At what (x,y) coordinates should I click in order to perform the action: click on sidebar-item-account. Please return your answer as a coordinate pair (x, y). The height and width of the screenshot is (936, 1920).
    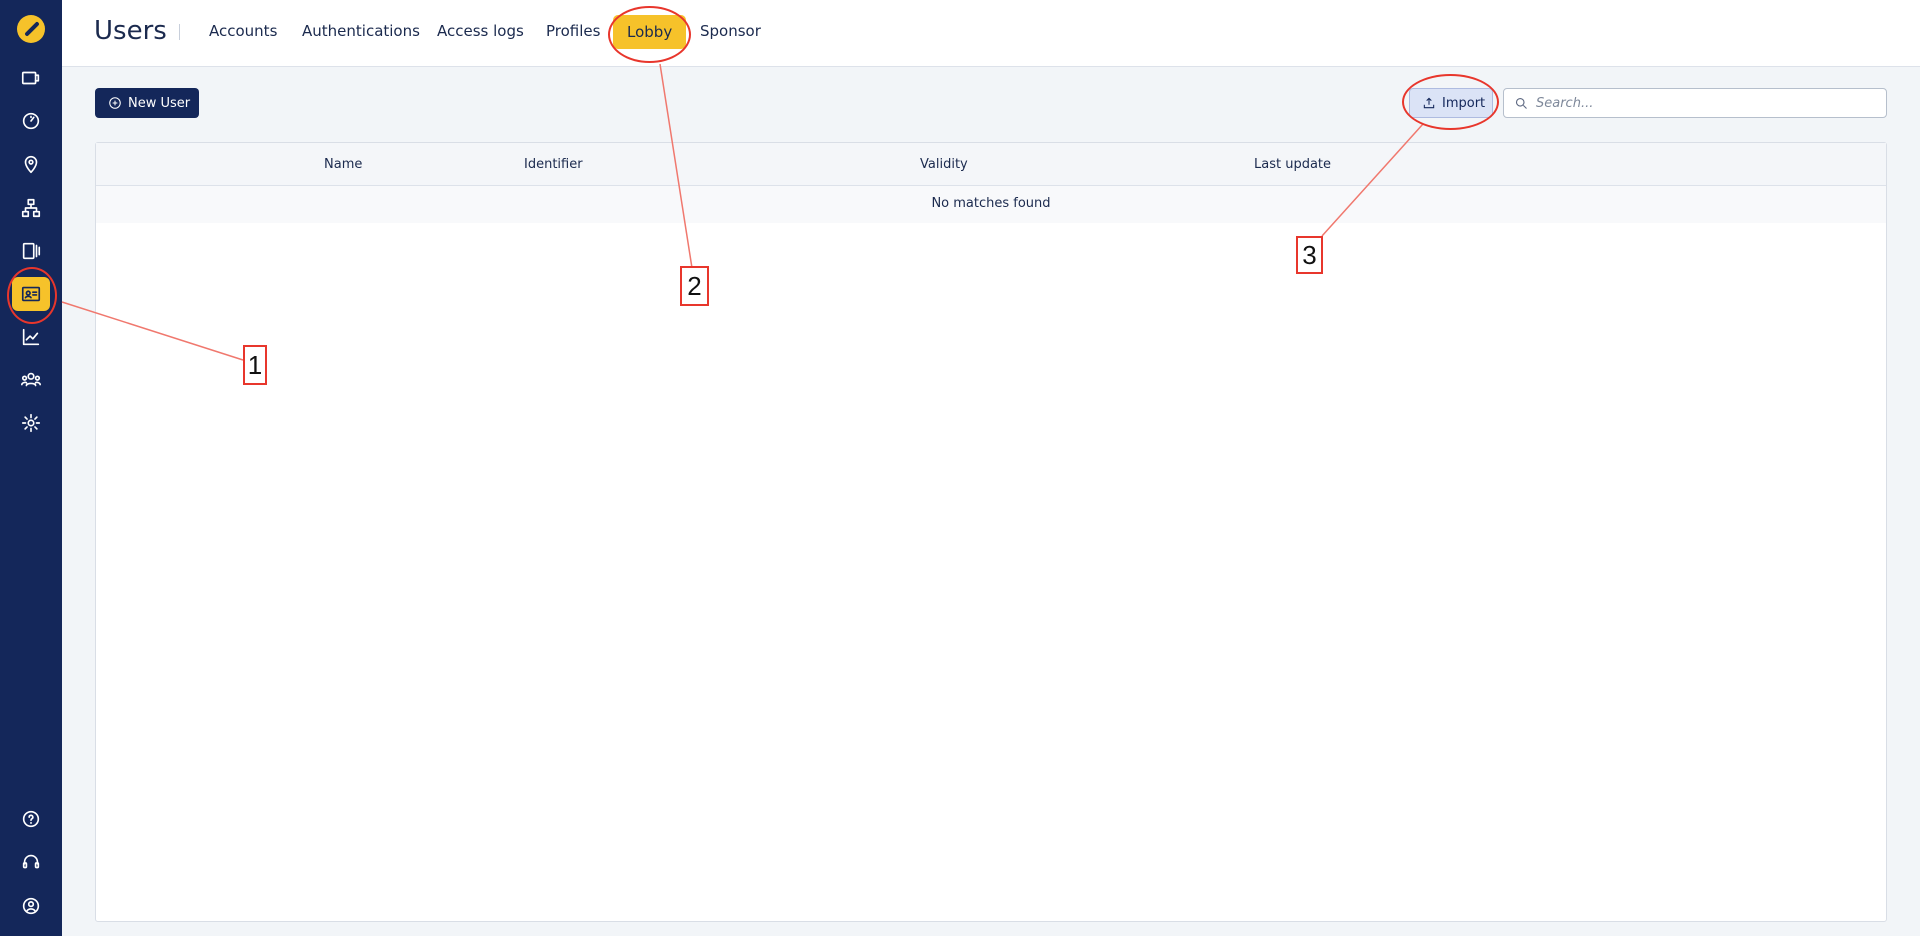
    Looking at the image, I should click on (31, 906).